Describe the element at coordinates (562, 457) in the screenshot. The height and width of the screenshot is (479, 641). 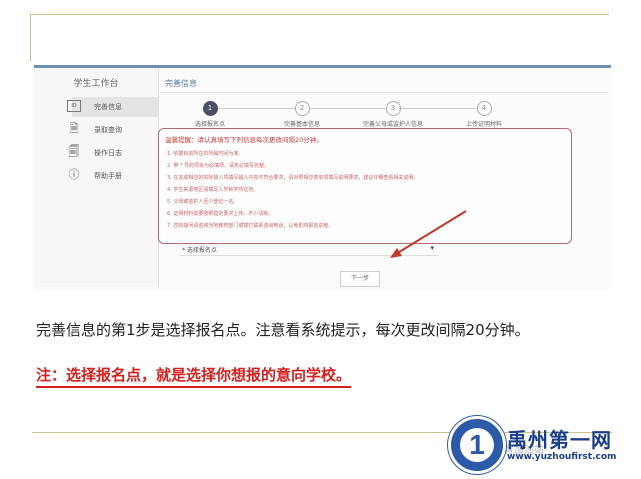
I see `brand-url: www.yuzhoufirst.com` at that location.